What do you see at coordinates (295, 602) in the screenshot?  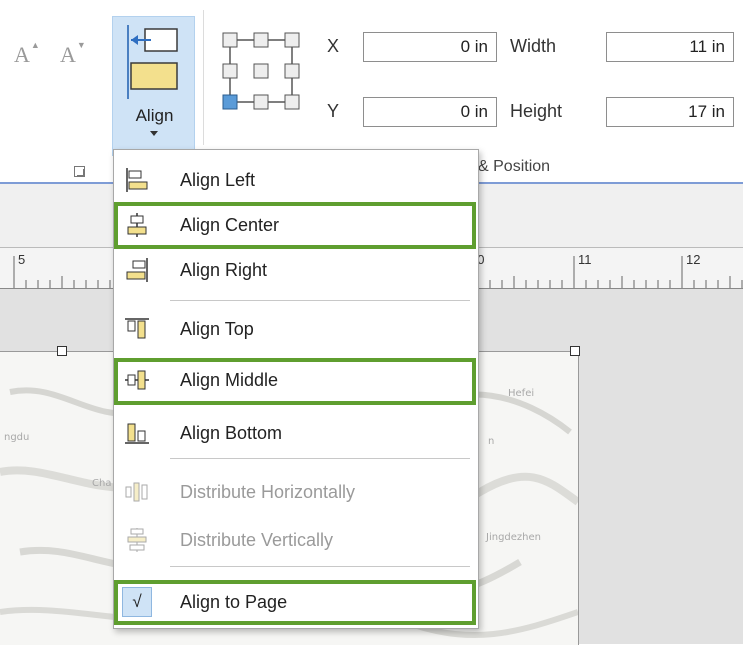 I see `highlight-box-align-to-page` at bounding box center [295, 602].